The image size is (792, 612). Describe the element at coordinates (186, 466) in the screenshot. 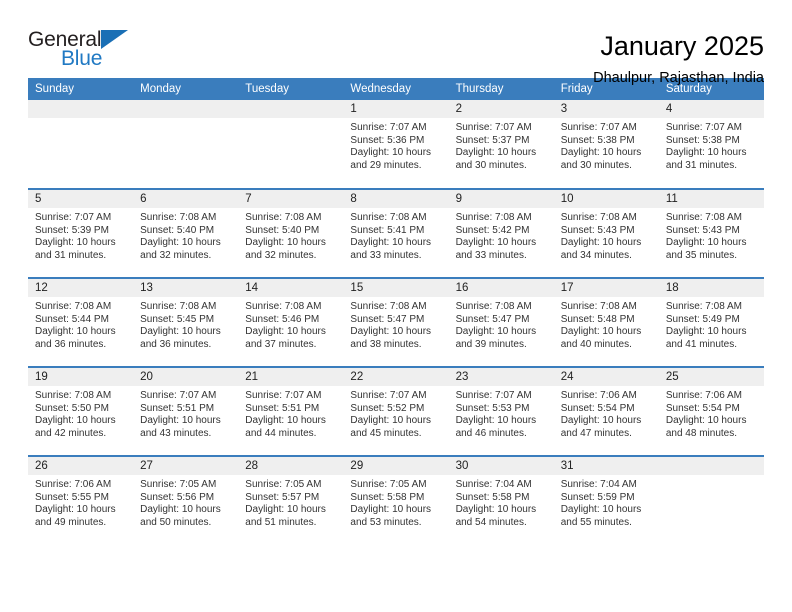

I see `day-number: 27` at that location.